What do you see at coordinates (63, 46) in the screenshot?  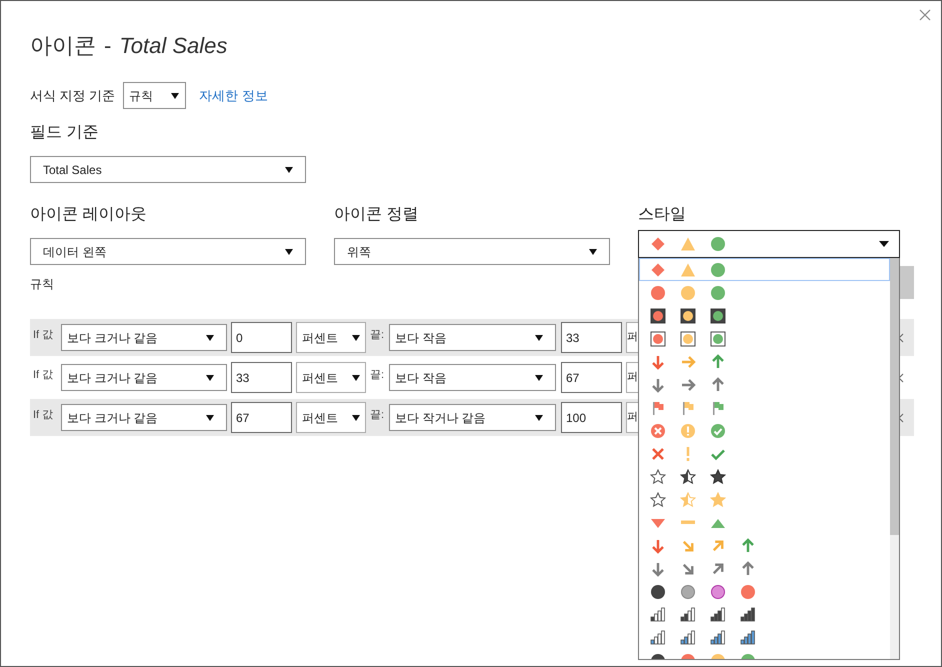 I see `window-title: 아이콘` at bounding box center [63, 46].